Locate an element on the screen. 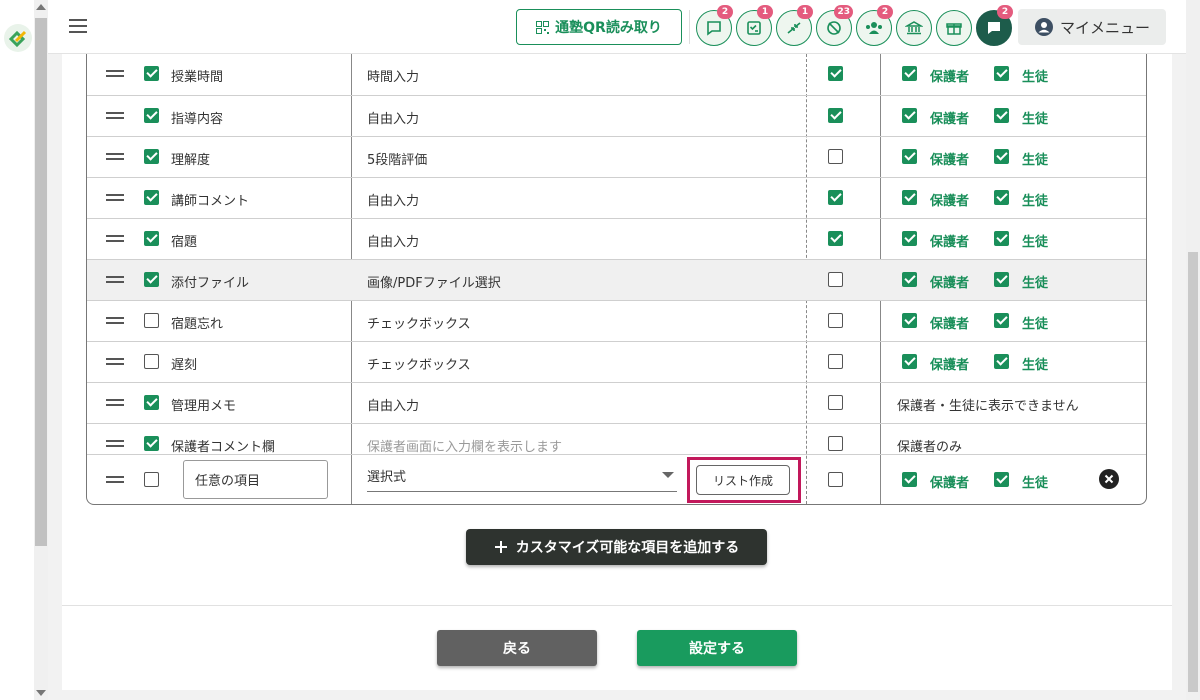  save-settings-button: 設定する is located at coordinates (717, 648).